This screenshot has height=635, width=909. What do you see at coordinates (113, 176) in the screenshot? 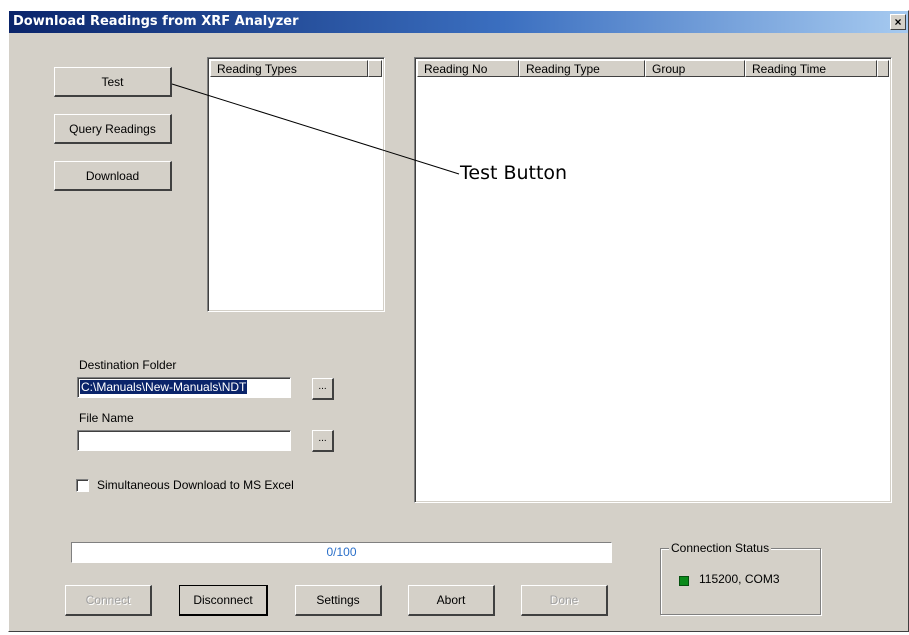
I see `download-button: Download` at bounding box center [113, 176].